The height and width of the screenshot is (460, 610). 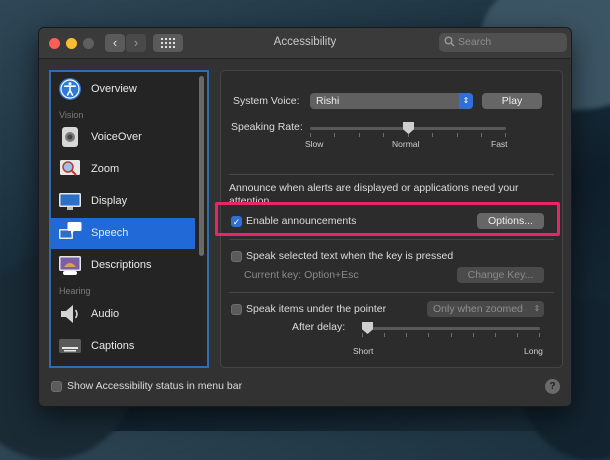 What do you see at coordinates (123, 314) in the screenshot?
I see `sidebar-item-audio: Audio` at bounding box center [123, 314].